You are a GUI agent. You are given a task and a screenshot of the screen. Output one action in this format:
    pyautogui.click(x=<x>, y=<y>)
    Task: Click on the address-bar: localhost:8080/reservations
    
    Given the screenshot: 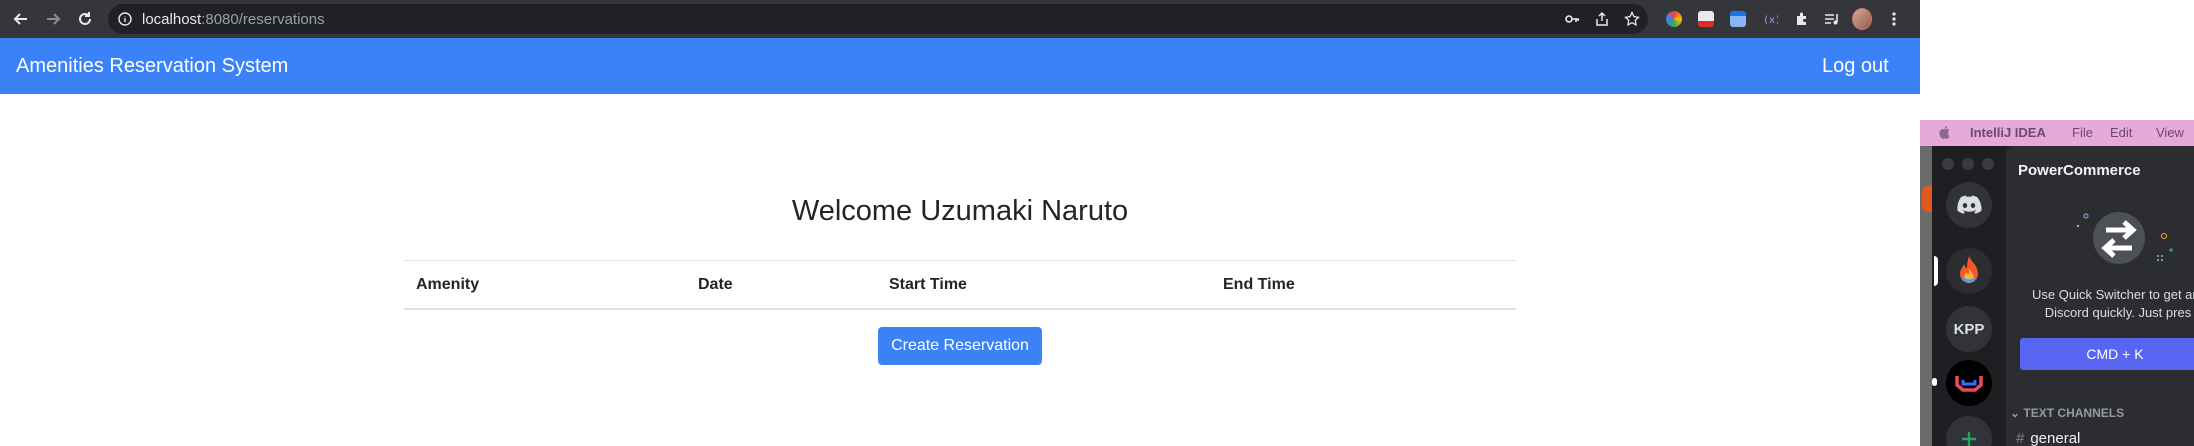 What is the action you would take?
    pyautogui.click(x=878, y=19)
    